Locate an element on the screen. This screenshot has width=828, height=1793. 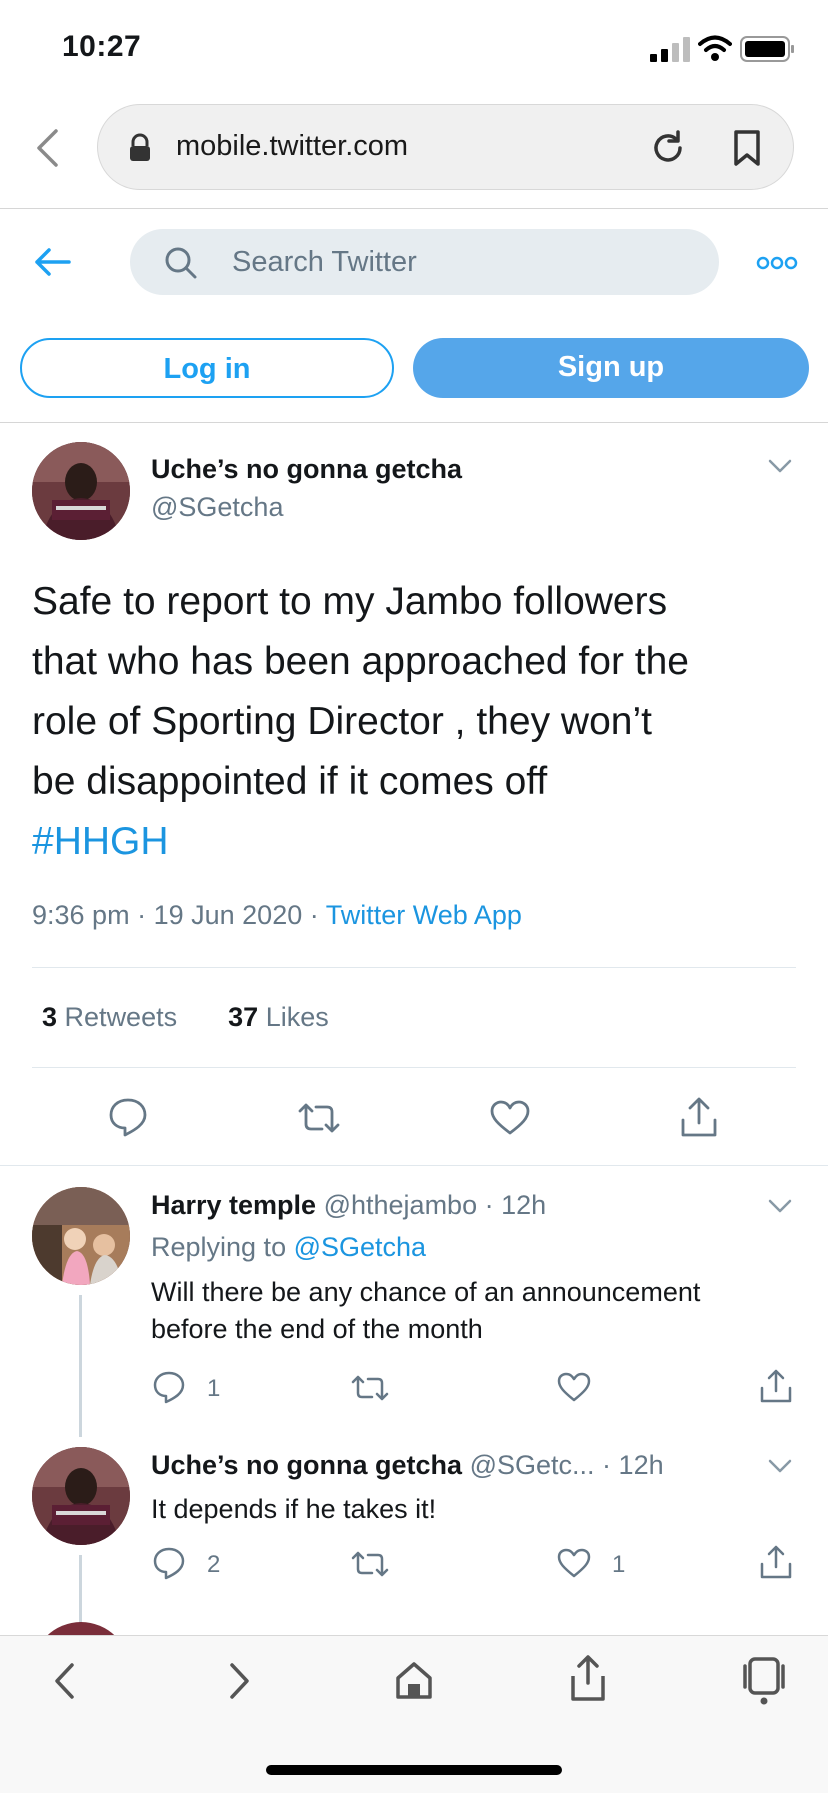
tweet-time: 9:36 pm is located at coordinates (81, 915).